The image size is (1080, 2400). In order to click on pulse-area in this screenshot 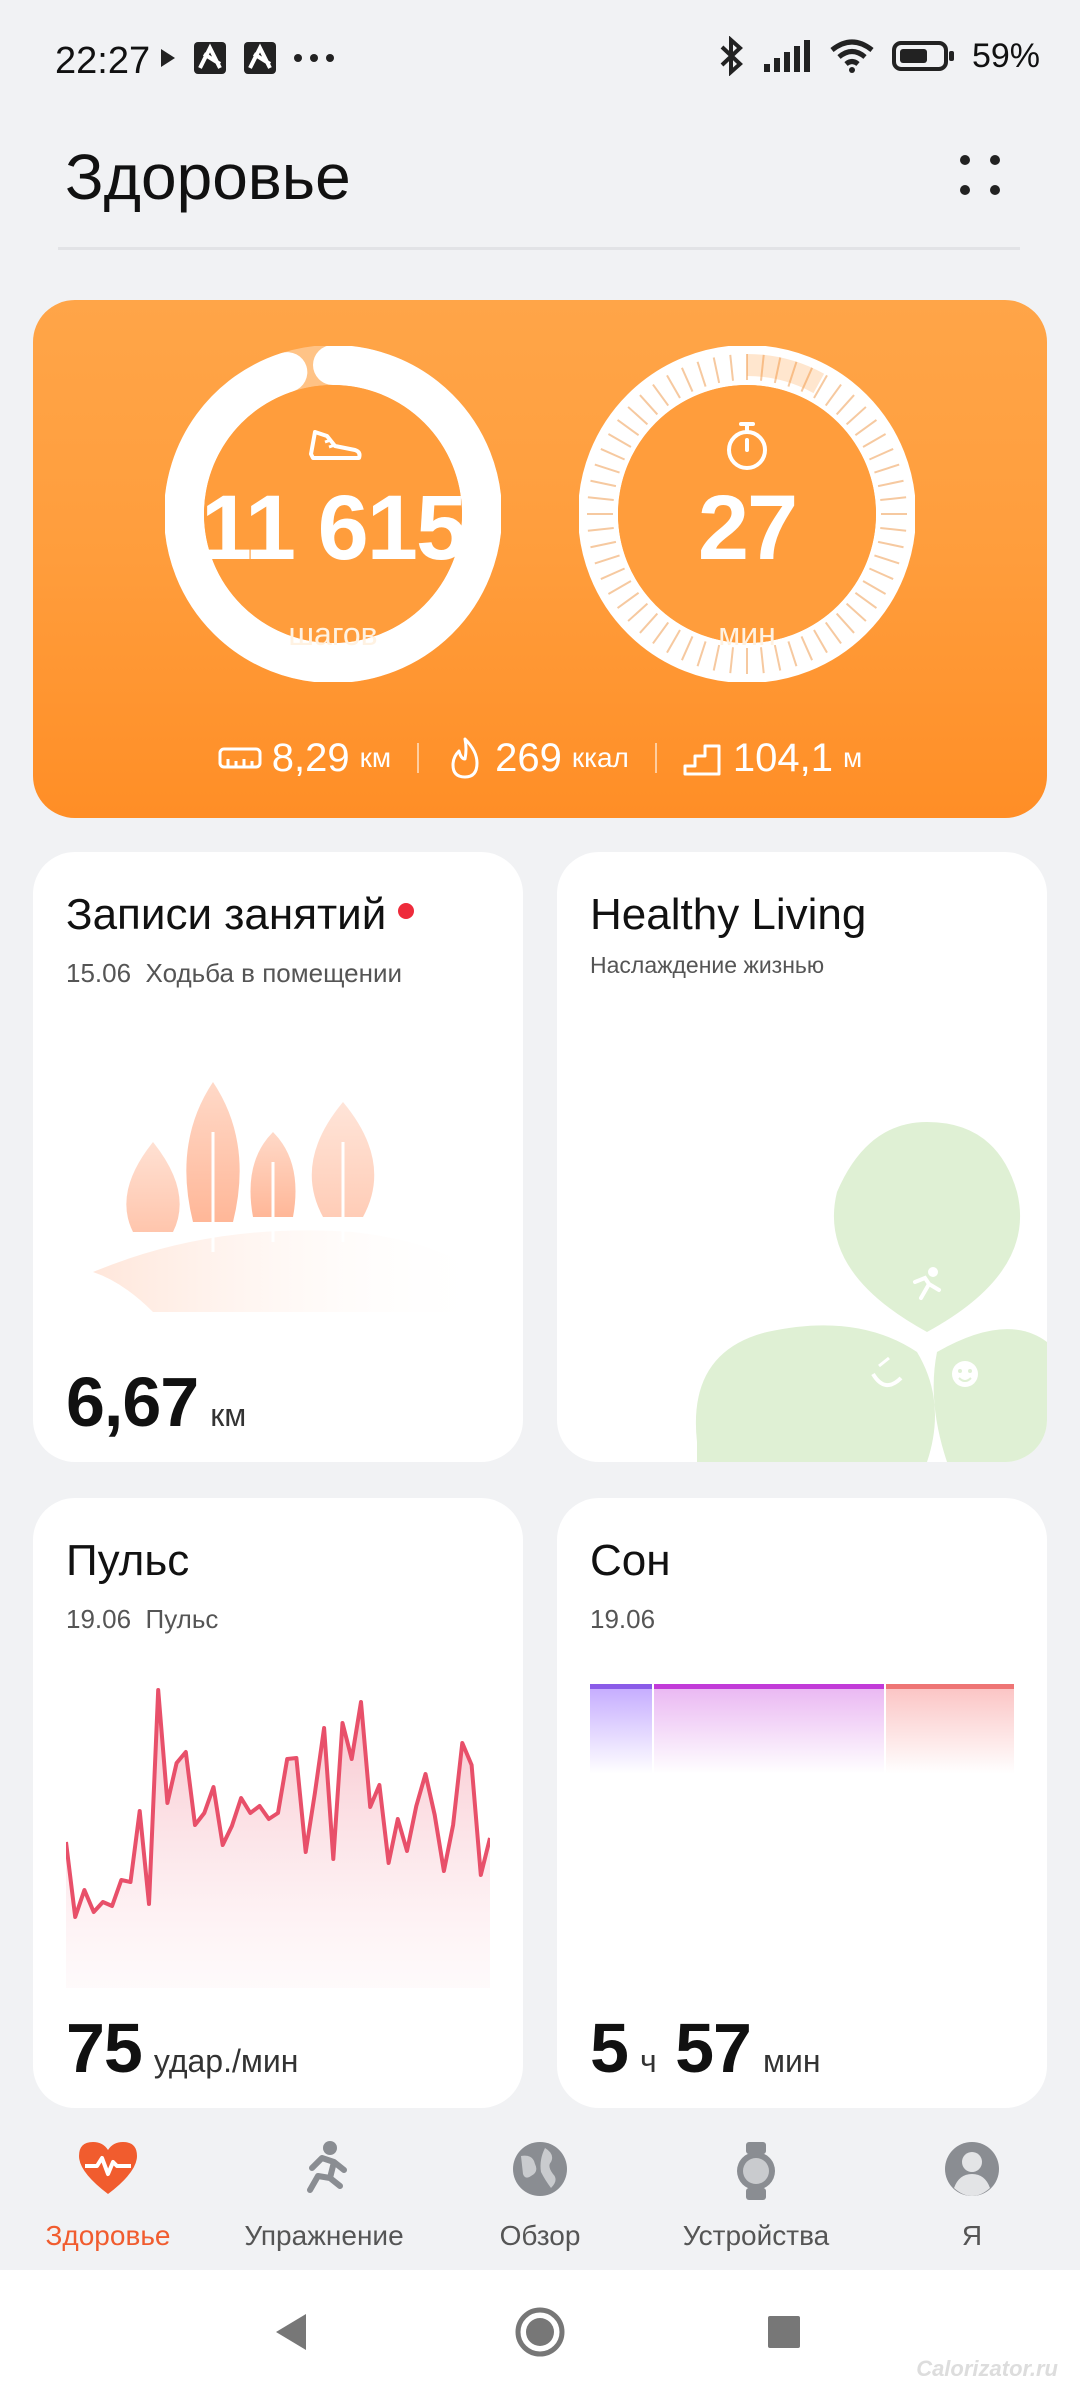, I will do `click(278, 1839)`.